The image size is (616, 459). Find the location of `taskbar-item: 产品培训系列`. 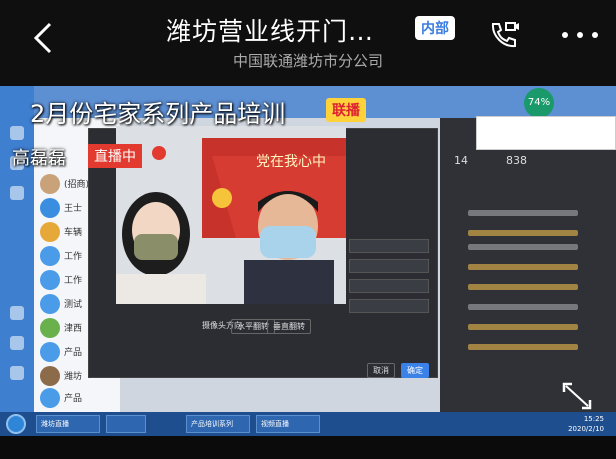

taskbar-item: 产品培训系列 is located at coordinates (218, 424).